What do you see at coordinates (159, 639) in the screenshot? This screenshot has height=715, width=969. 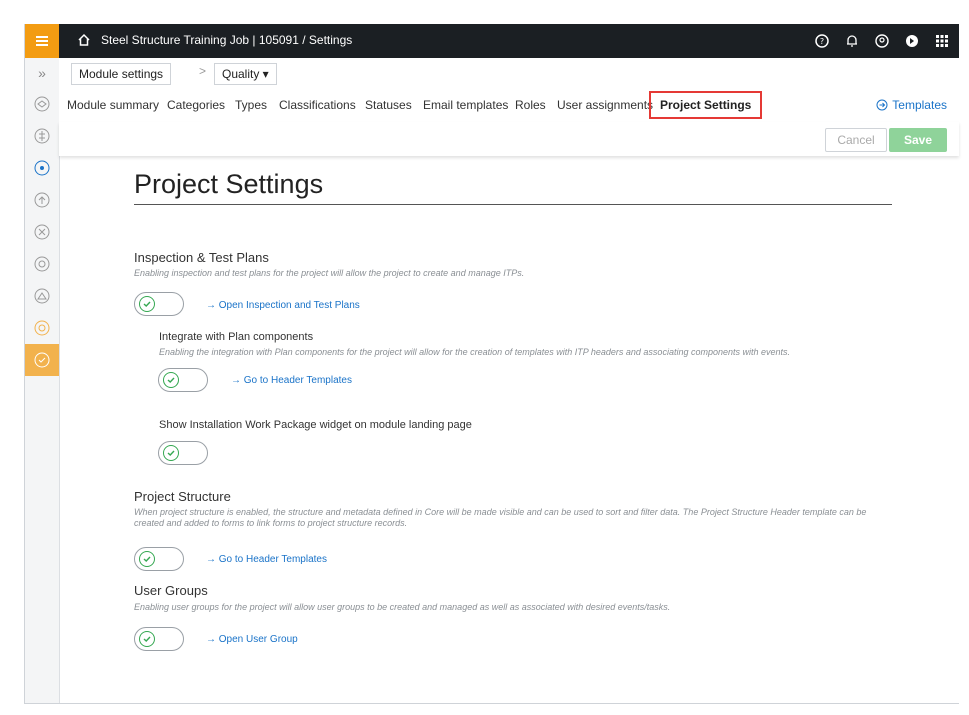 I see `user-groups-toggle` at bounding box center [159, 639].